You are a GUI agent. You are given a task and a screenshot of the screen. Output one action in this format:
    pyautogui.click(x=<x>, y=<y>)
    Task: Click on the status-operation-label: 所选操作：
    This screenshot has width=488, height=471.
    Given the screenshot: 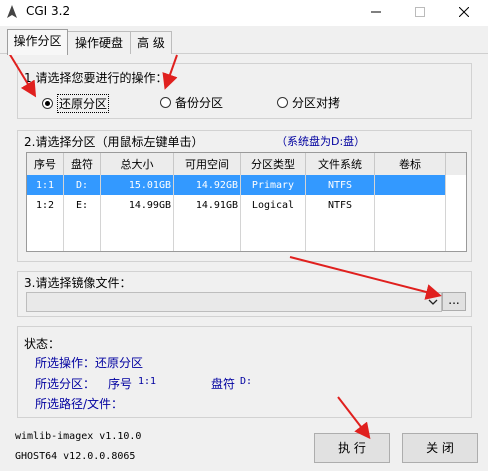 What is the action you would take?
    pyautogui.click(x=65, y=363)
    